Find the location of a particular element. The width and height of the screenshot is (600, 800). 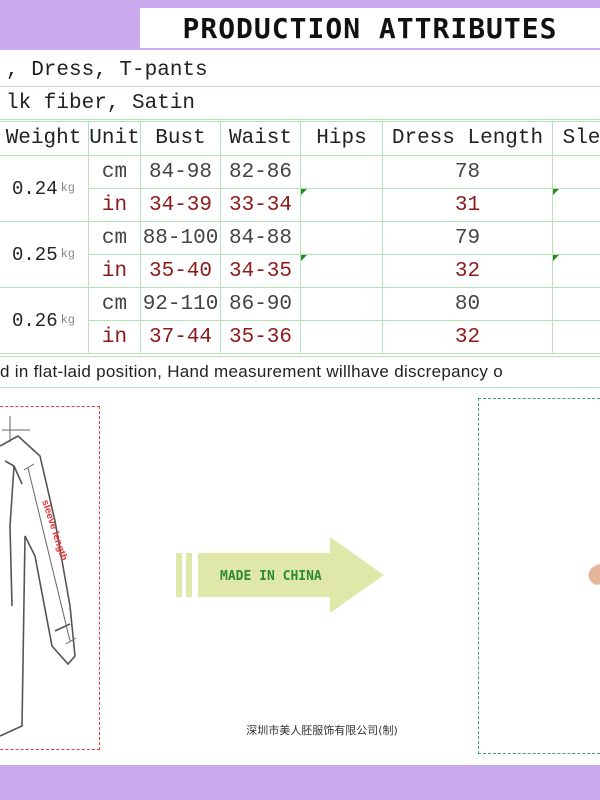

bust-cell: 88-100 is located at coordinates (180, 238).